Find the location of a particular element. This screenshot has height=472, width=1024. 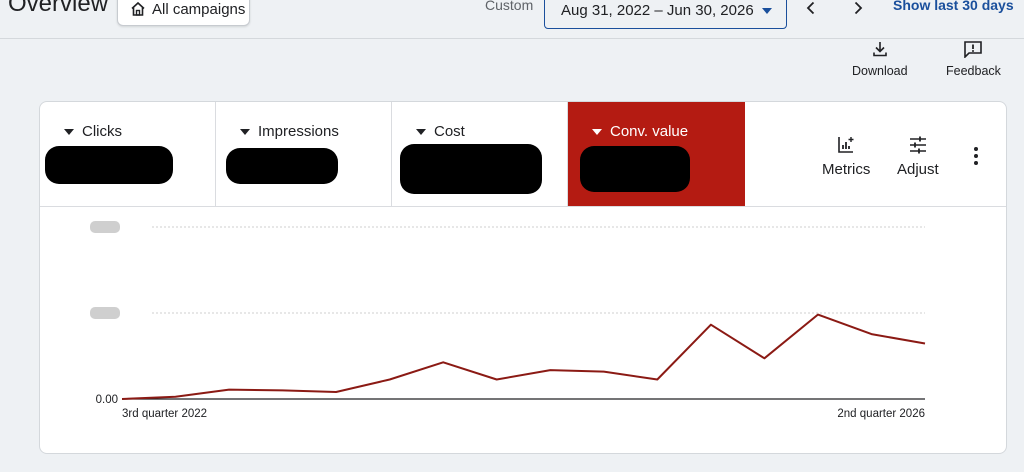

metric-tile-impressions: Impressions is located at coordinates (304, 154).